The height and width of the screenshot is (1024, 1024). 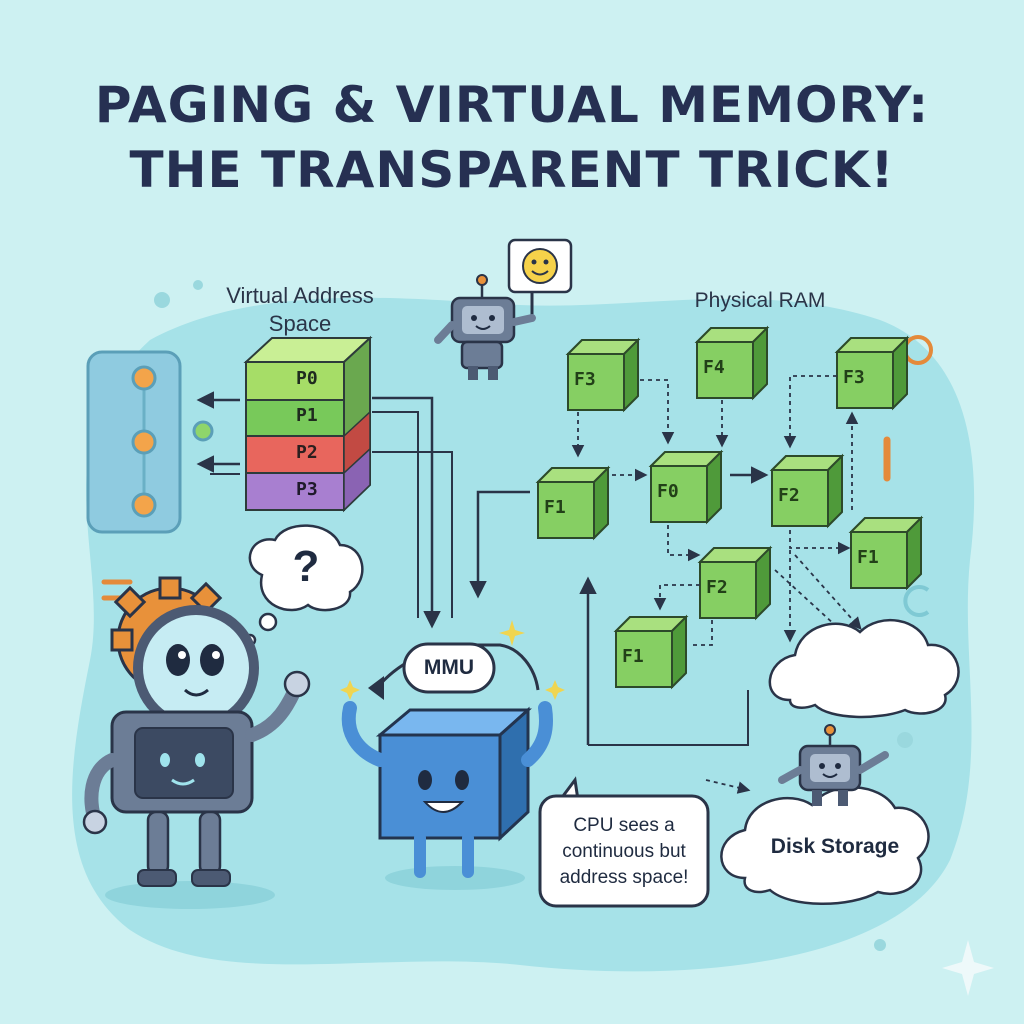 What do you see at coordinates (624, 877) in the screenshot?
I see `cpu-text-line-3: address space!` at bounding box center [624, 877].